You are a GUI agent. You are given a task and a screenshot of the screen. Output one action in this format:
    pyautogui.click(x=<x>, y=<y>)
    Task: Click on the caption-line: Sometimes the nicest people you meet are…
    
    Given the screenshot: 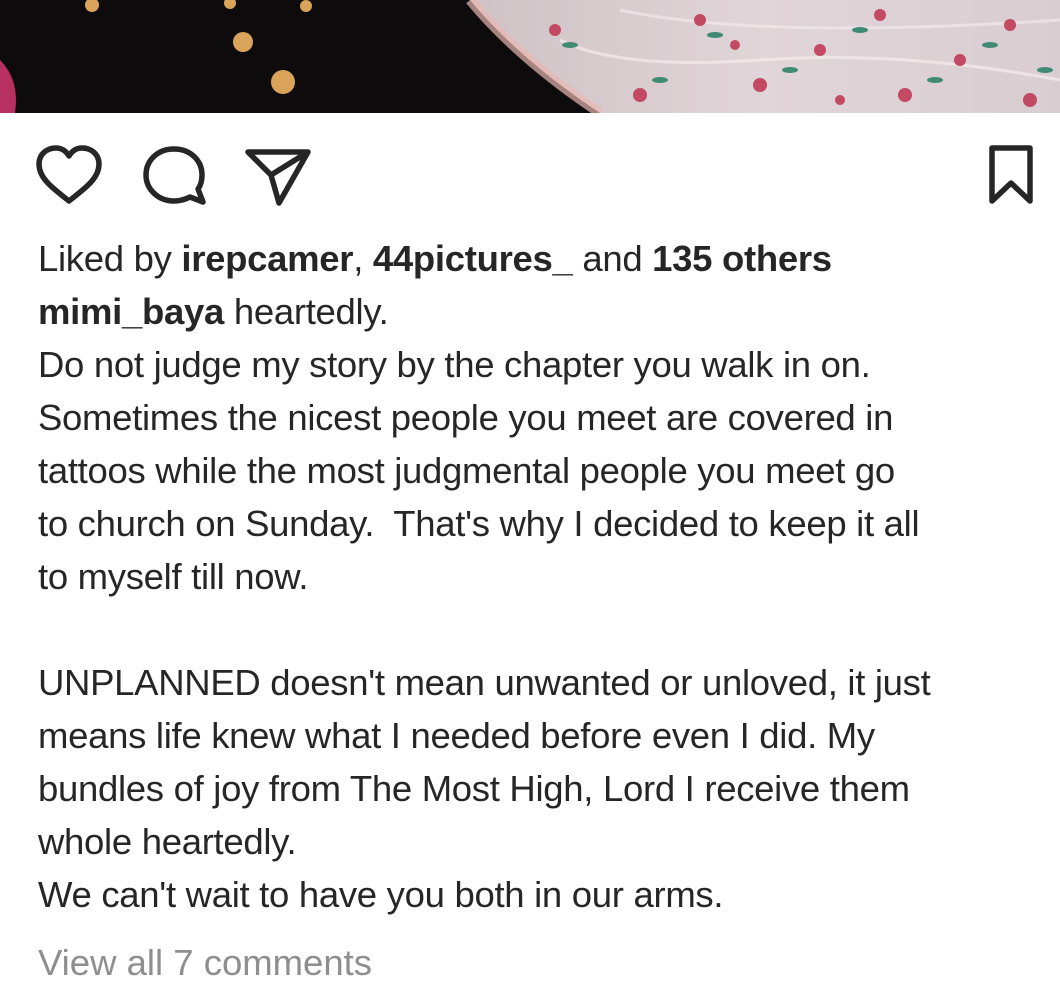 What is the action you would take?
    pyautogui.click(x=466, y=417)
    